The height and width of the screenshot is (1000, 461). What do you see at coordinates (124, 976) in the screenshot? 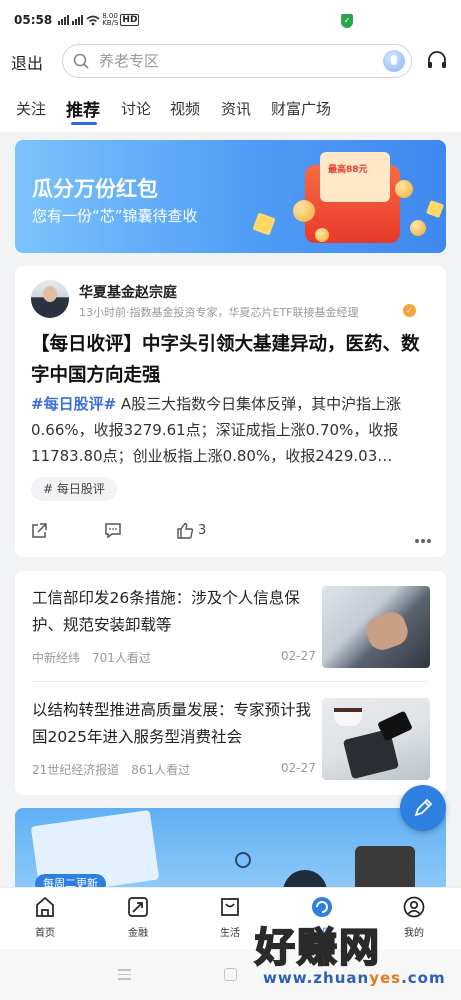
I see `recent-apps-icon` at bounding box center [124, 976].